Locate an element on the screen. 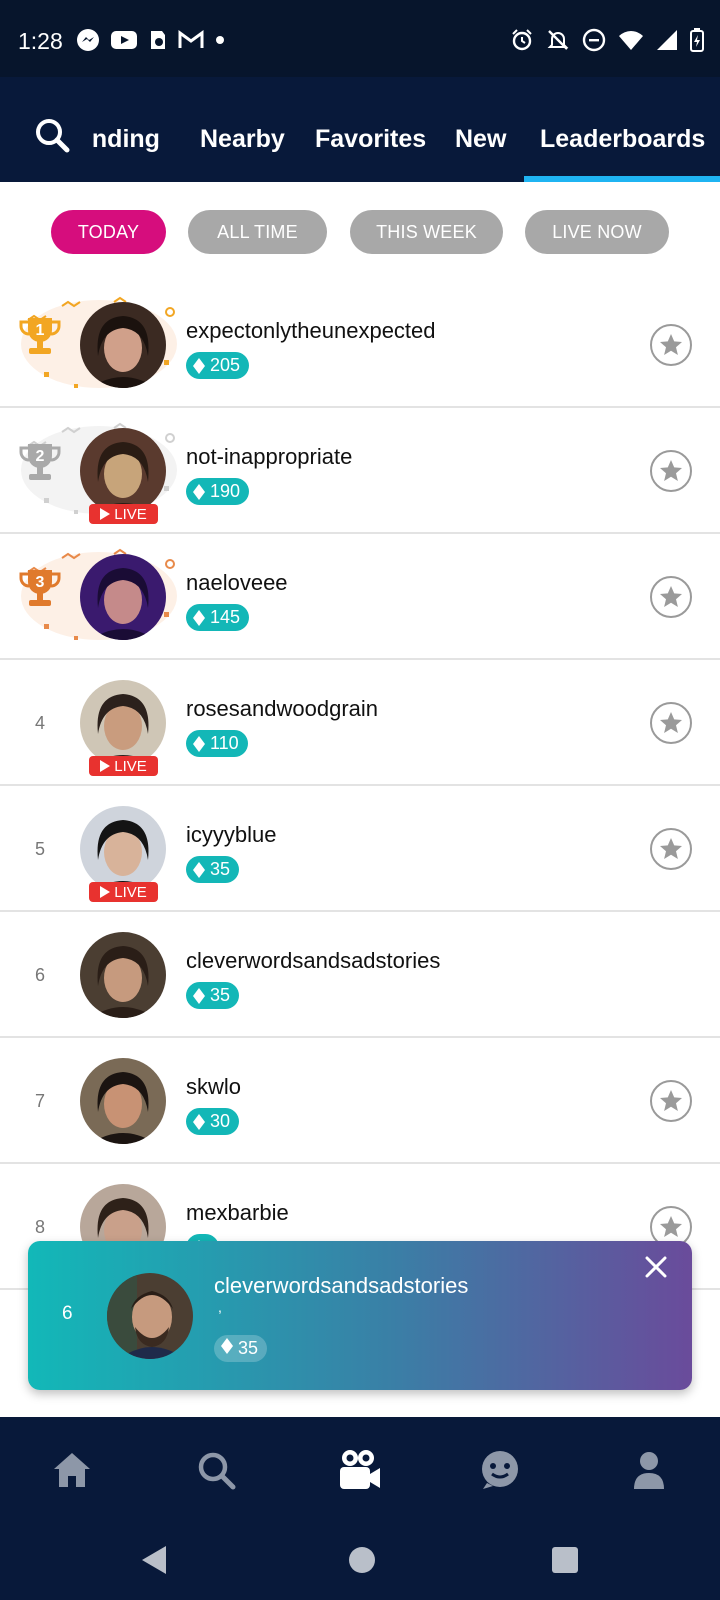 The width and height of the screenshot is (720, 1600). score-badge: 145 is located at coordinates (218, 617).